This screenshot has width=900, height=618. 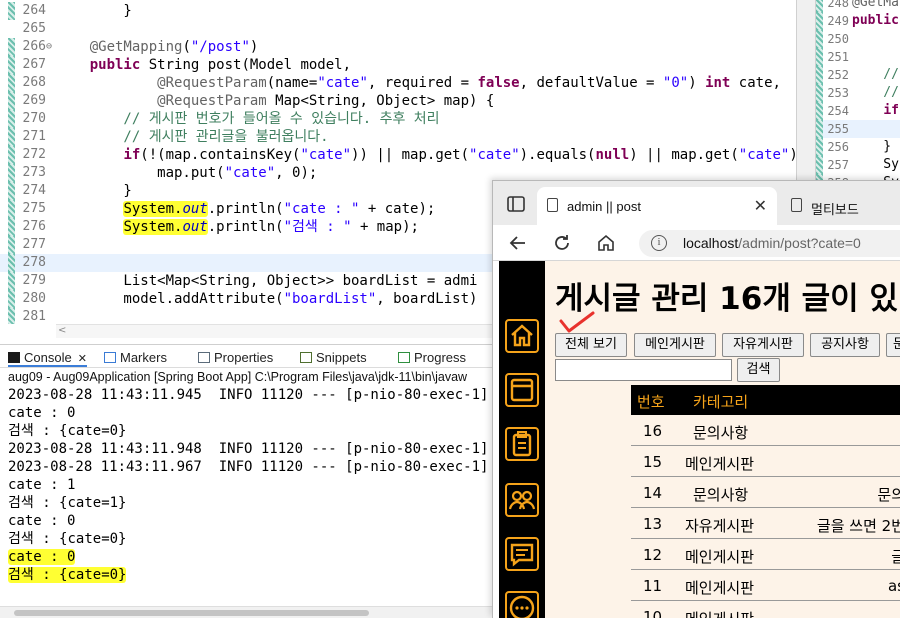 What do you see at coordinates (838, 39) in the screenshot?
I see `line-number: 250` at bounding box center [838, 39].